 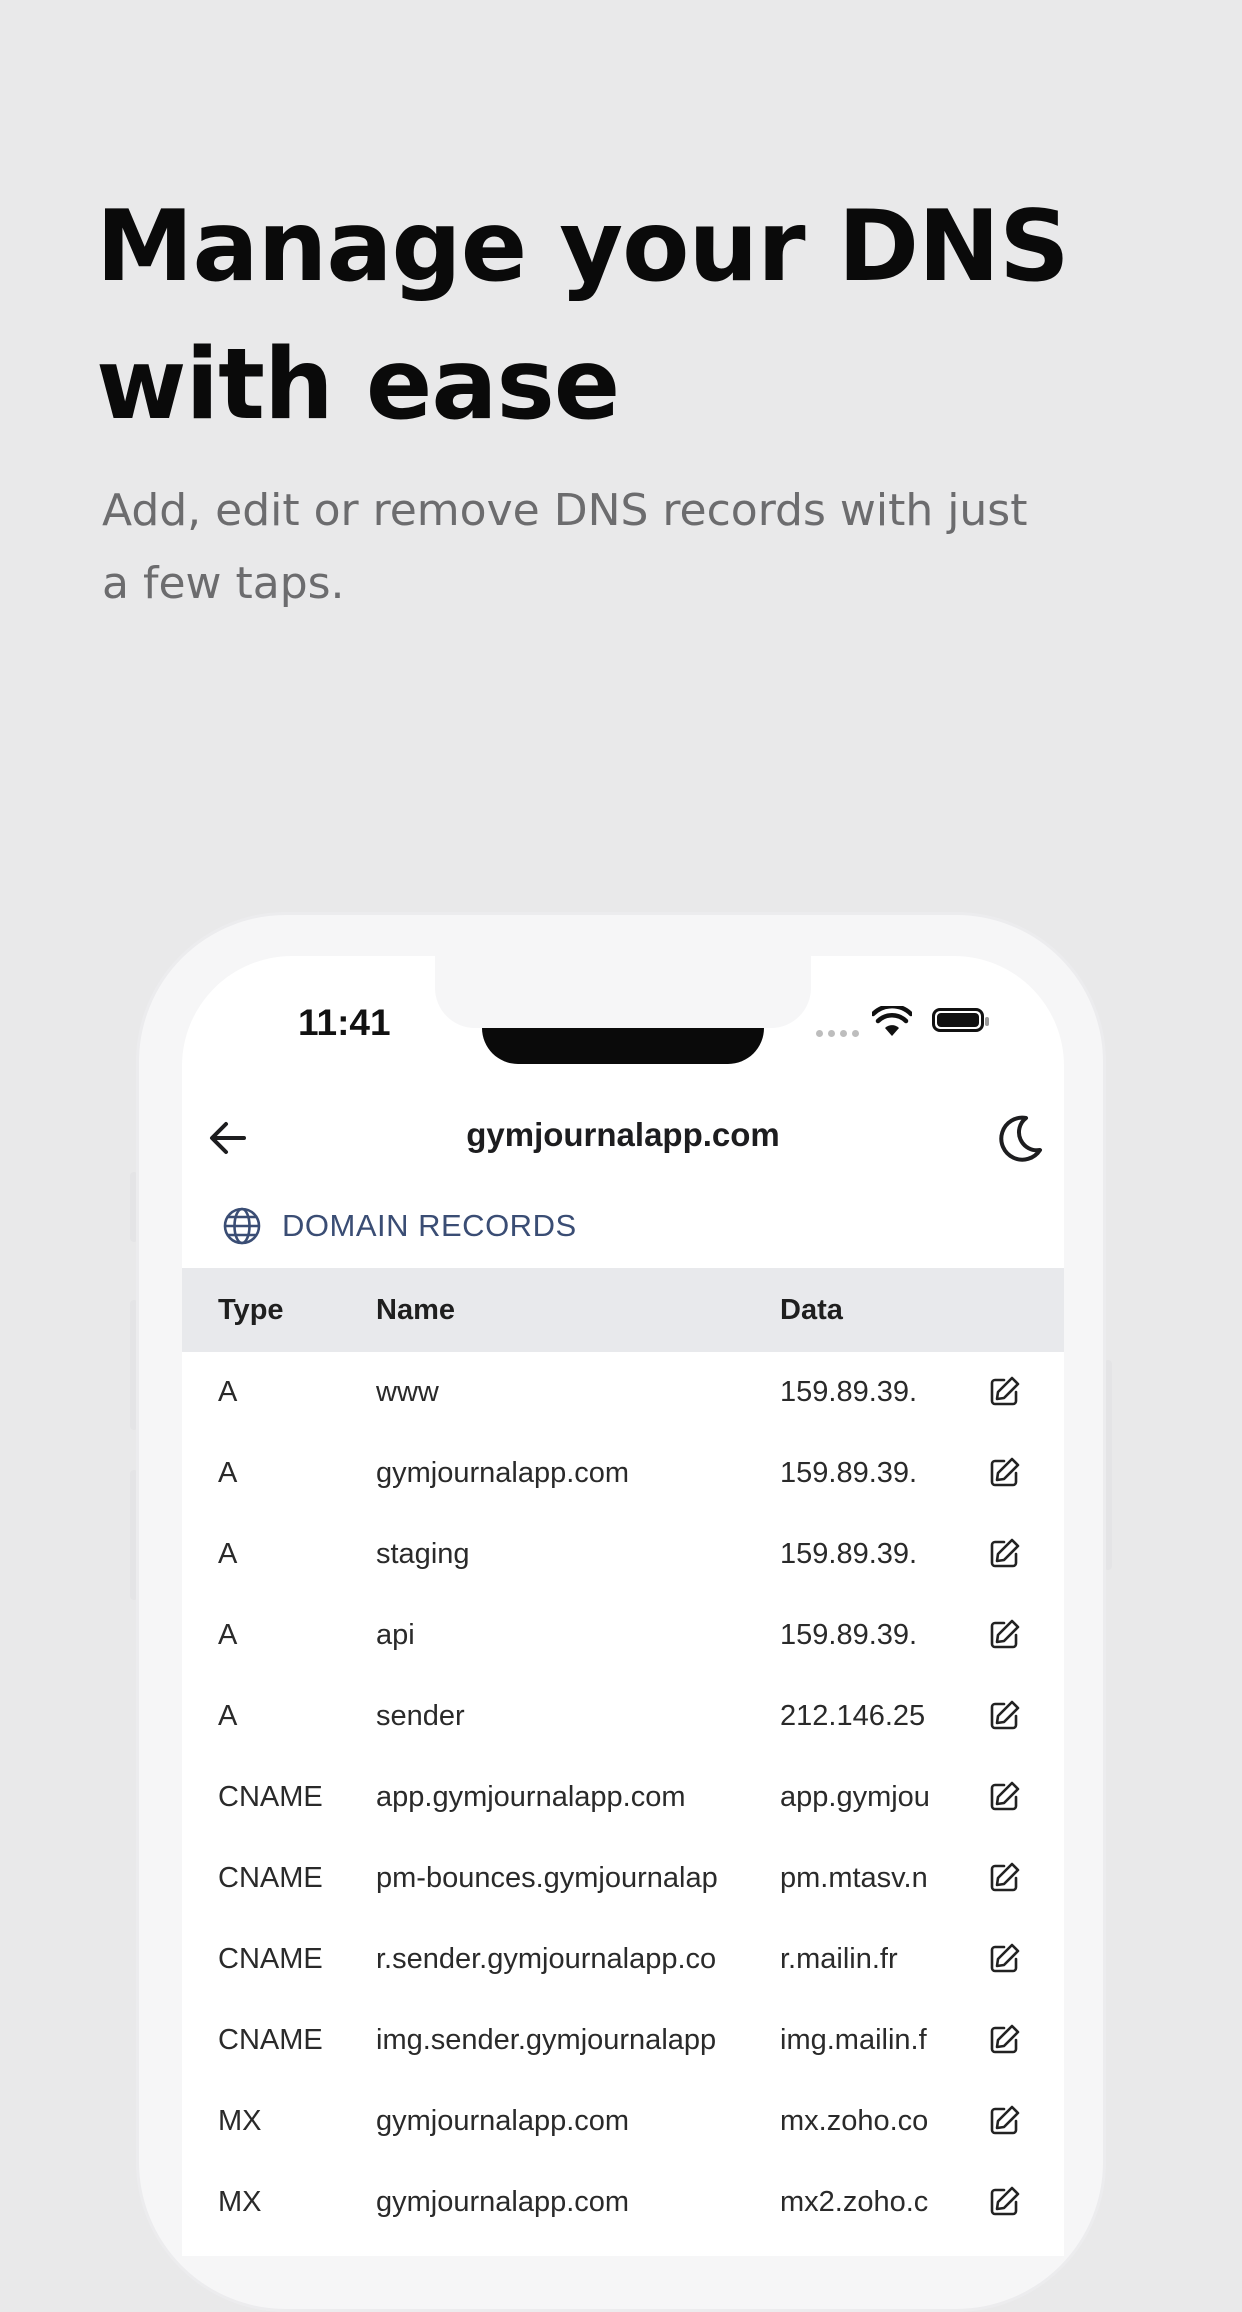 I want to click on column-header-data: Data, so click(x=811, y=1310).